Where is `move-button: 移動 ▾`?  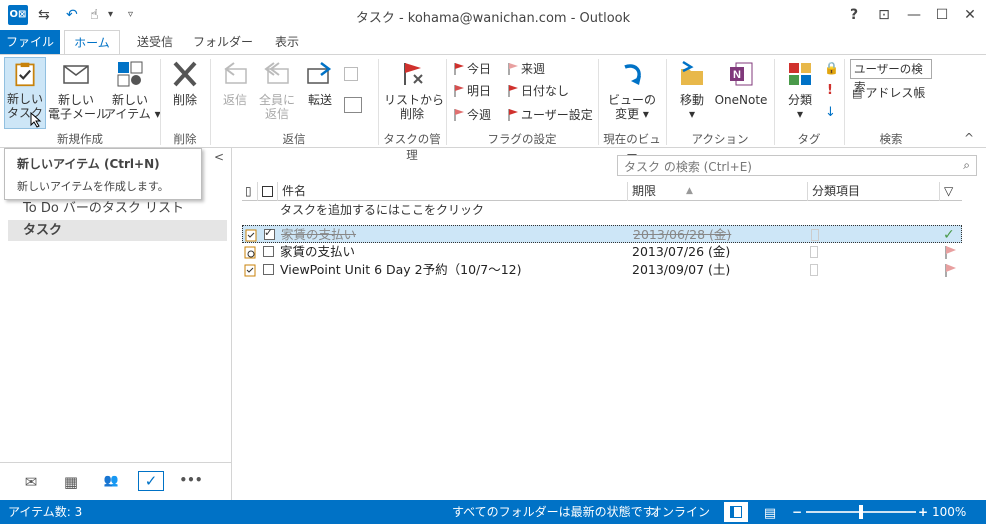 move-button: 移動 ▾ is located at coordinates (692, 94).